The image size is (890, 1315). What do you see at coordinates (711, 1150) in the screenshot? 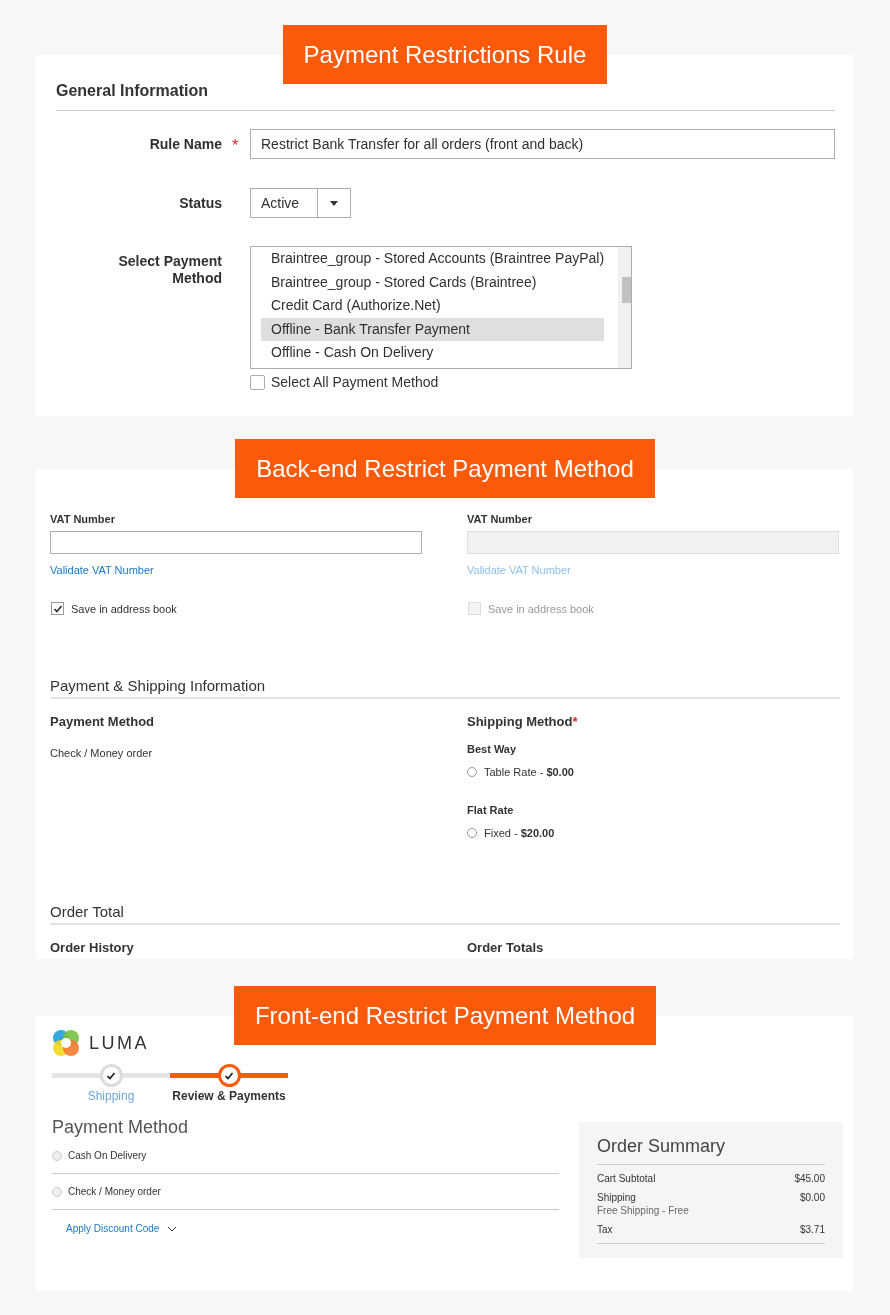
I see `summary-title: Order Summary` at bounding box center [711, 1150].